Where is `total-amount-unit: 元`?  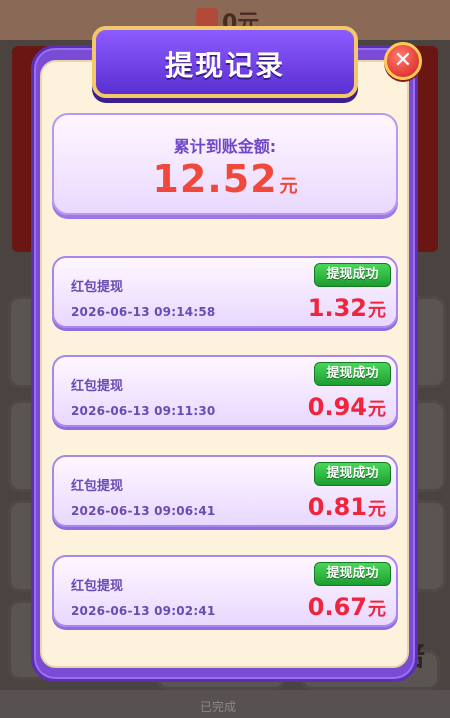 total-amount-unit: 元 is located at coordinates (288, 186).